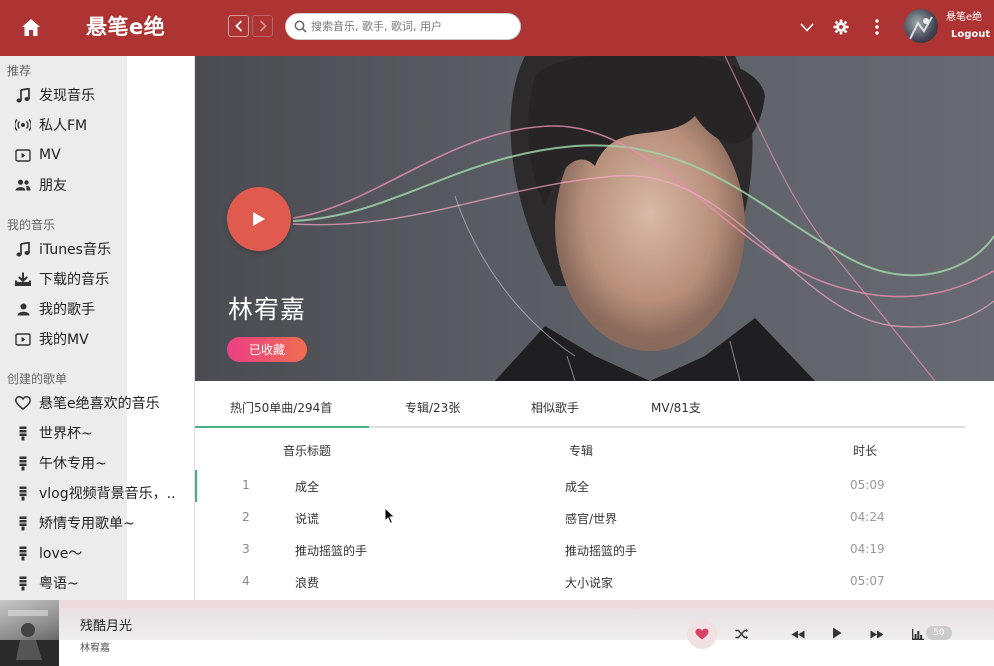 The width and height of the screenshot is (994, 666). I want to click on song-album: 成全, so click(577, 486).